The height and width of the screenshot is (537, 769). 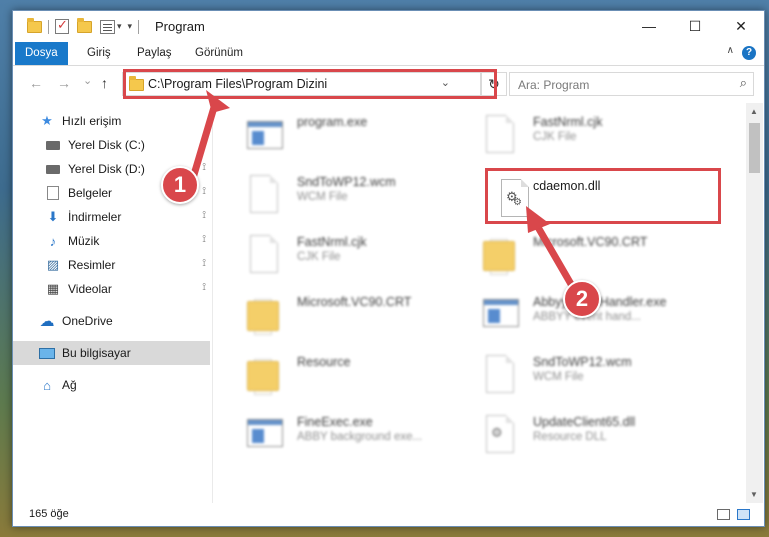 What do you see at coordinates (84, 25) in the screenshot?
I see `new-folder-icon` at bounding box center [84, 25].